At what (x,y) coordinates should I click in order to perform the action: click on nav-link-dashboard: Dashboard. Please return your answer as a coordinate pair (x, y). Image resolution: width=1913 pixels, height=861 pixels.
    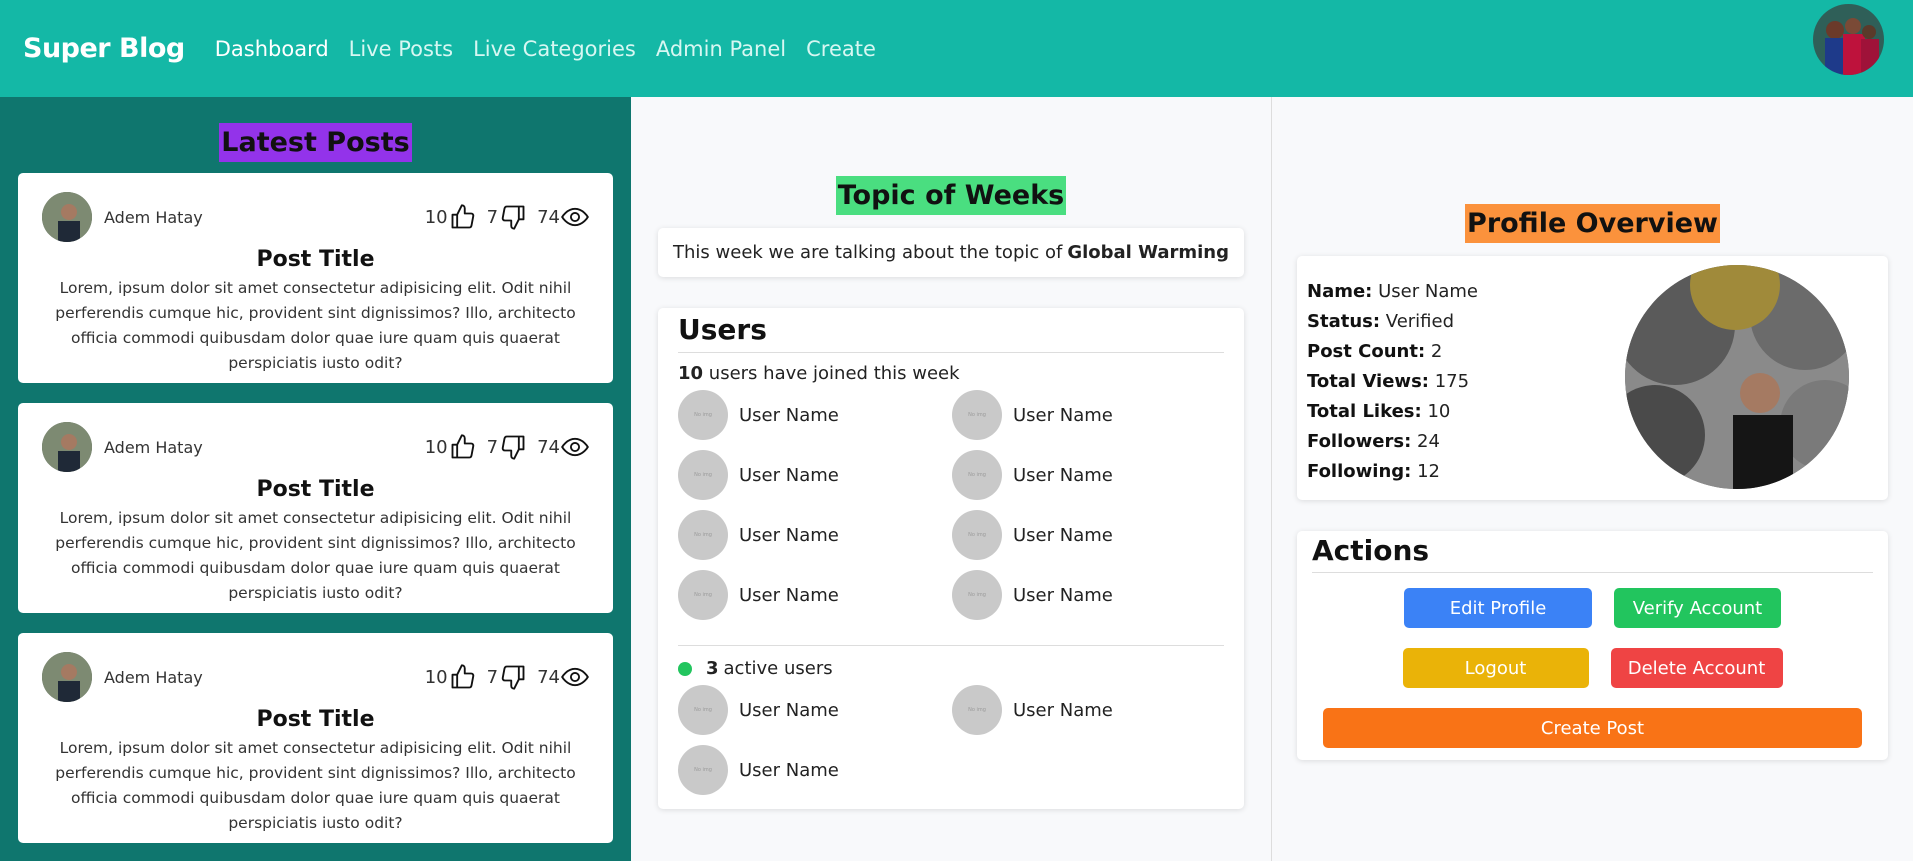
    Looking at the image, I should click on (272, 49).